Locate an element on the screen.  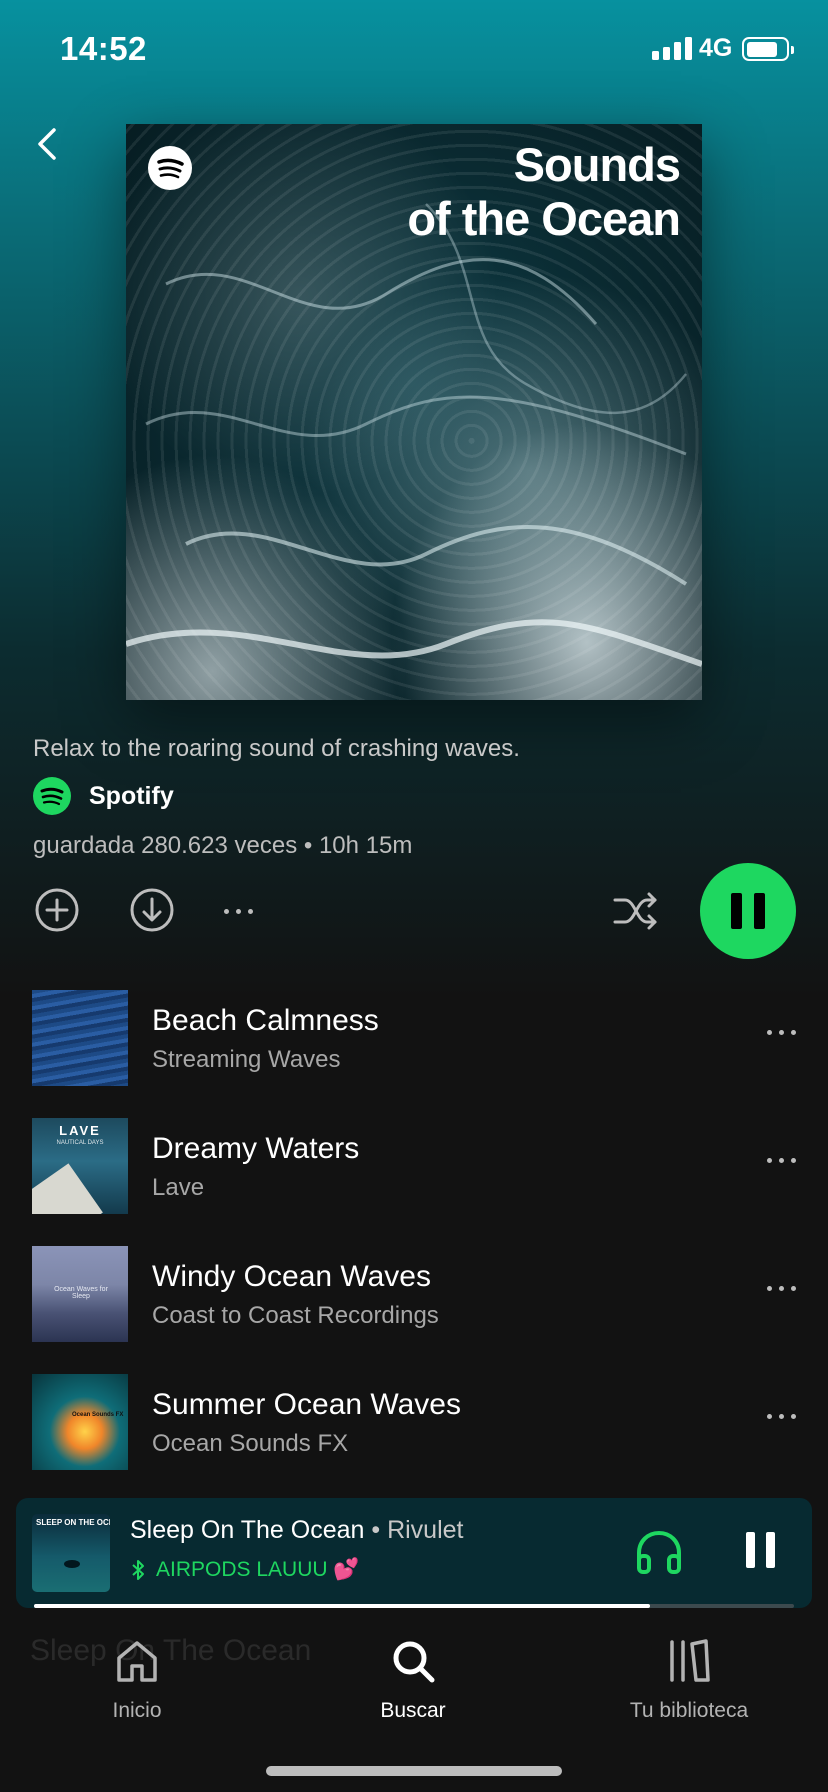
search-icon is located at coordinates (414, 1662).